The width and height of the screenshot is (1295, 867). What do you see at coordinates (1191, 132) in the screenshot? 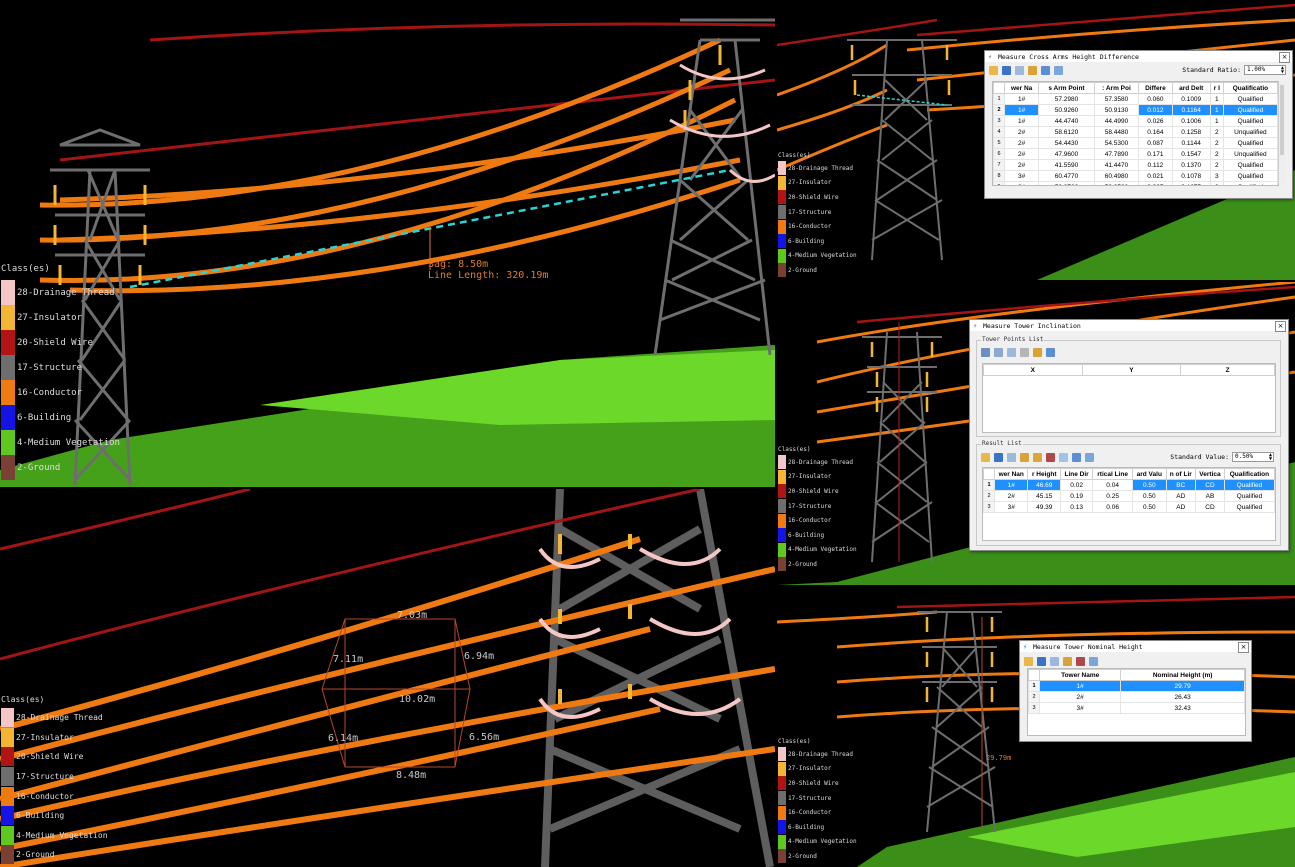
I see `table-cell: 0.1258` at bounding box center [1191, 132].